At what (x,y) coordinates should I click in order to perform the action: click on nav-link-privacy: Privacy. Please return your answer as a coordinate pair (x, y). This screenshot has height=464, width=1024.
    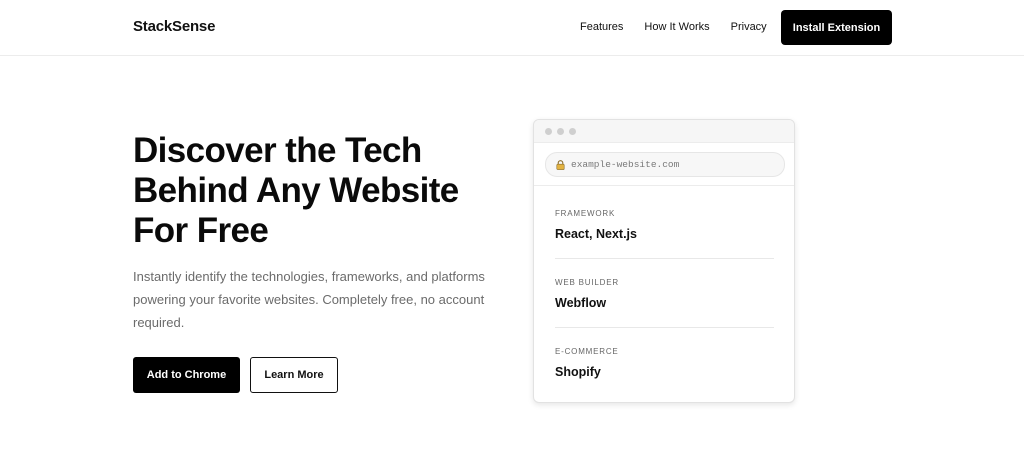
    Looking at the image, I should click on (749, 27).